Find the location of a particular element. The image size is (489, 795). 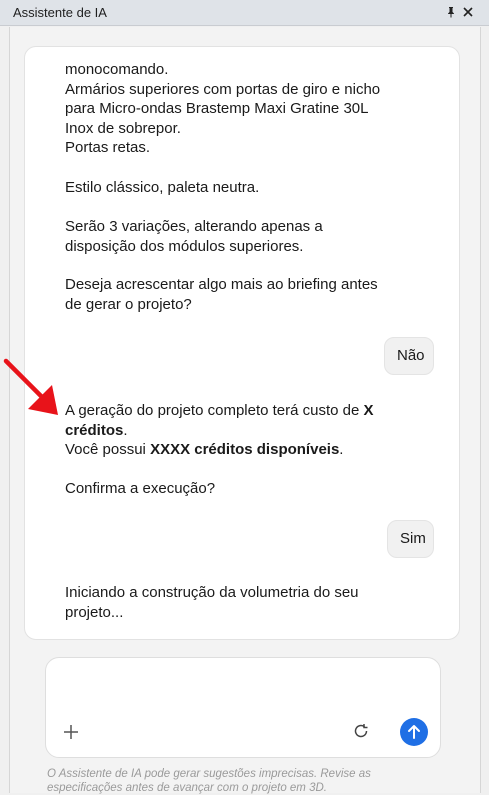

refresh-icon is located at coordinates (361, 731).